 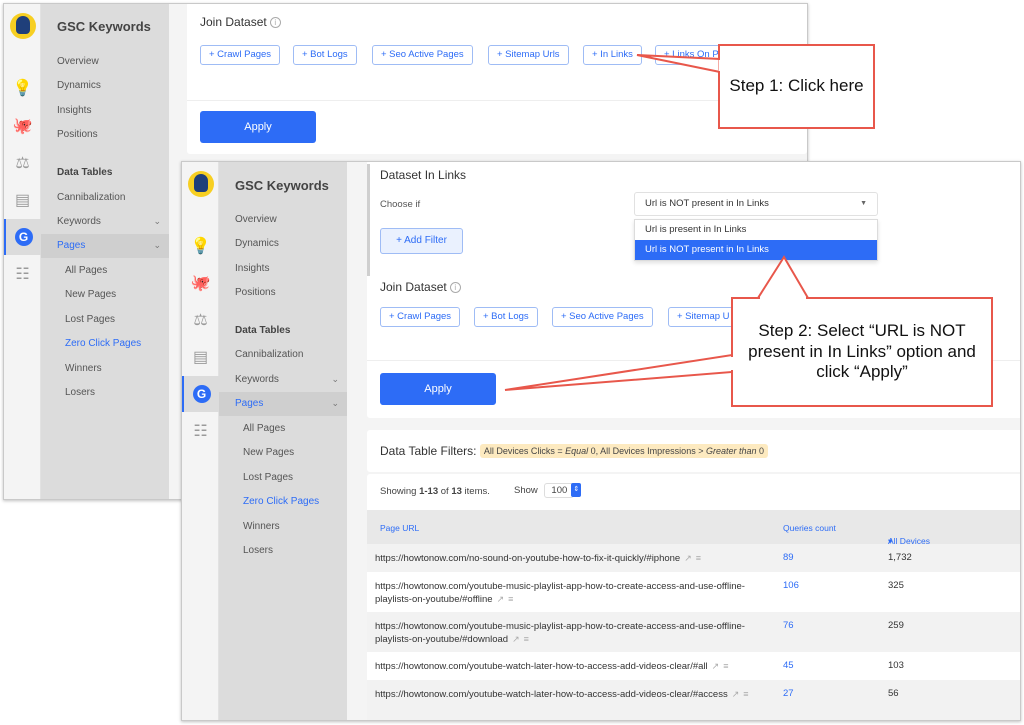 What do you see at coordinates (788, 665) in the screenshot?
I see `row-queries: 45` at bounding box center [788, 665].